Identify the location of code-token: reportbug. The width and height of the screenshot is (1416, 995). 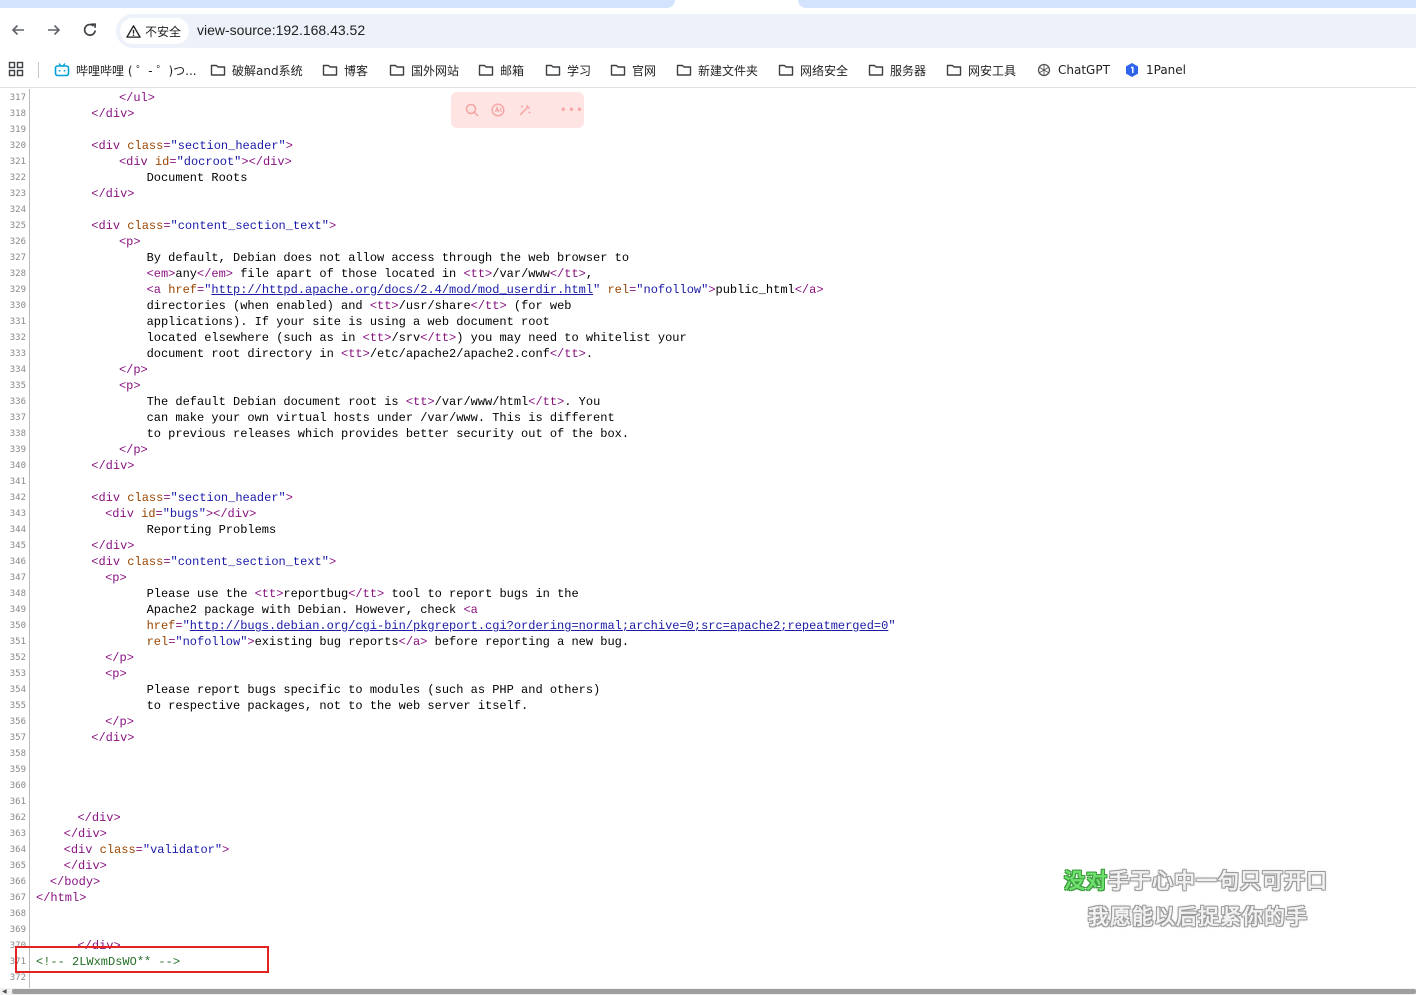
(316, 594).